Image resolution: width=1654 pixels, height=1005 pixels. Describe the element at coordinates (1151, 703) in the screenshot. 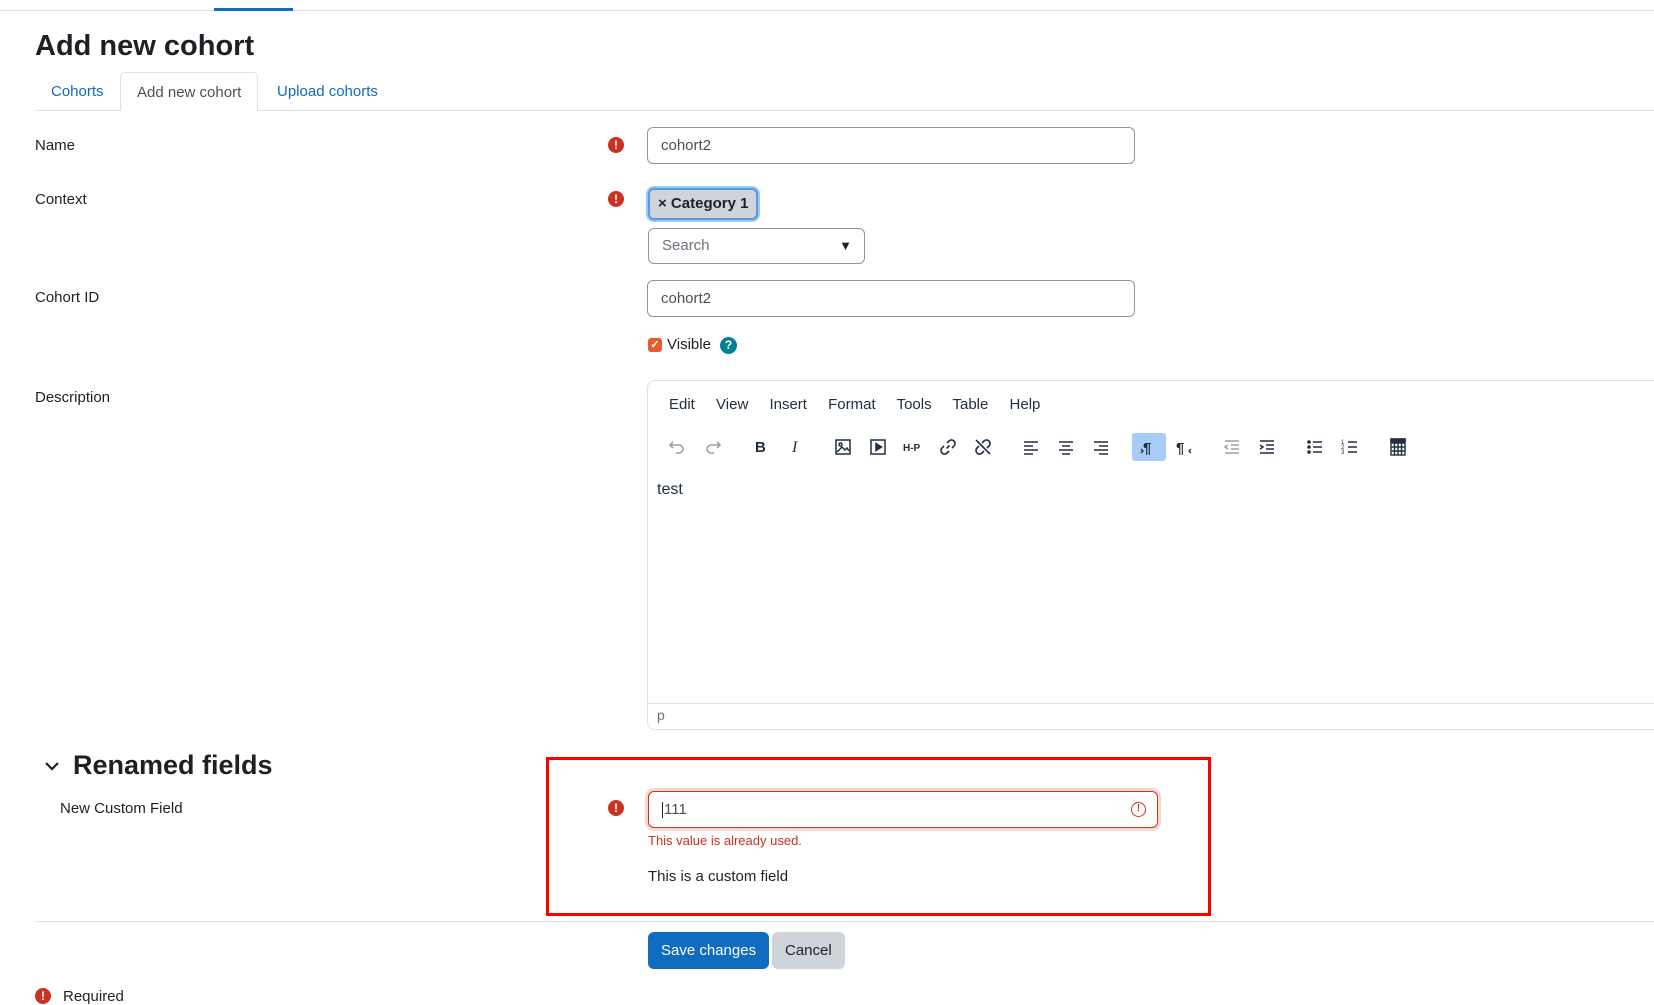

I see `editor-status-divider` at that location.